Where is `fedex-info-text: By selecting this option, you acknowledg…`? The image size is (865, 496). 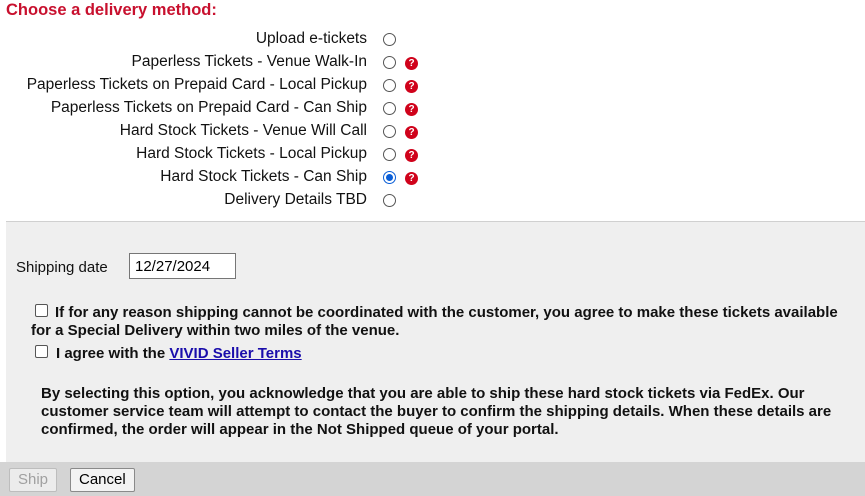 fedex-info-text: By selecting this option, you acknowledg… is located at coordinates (436, 411).